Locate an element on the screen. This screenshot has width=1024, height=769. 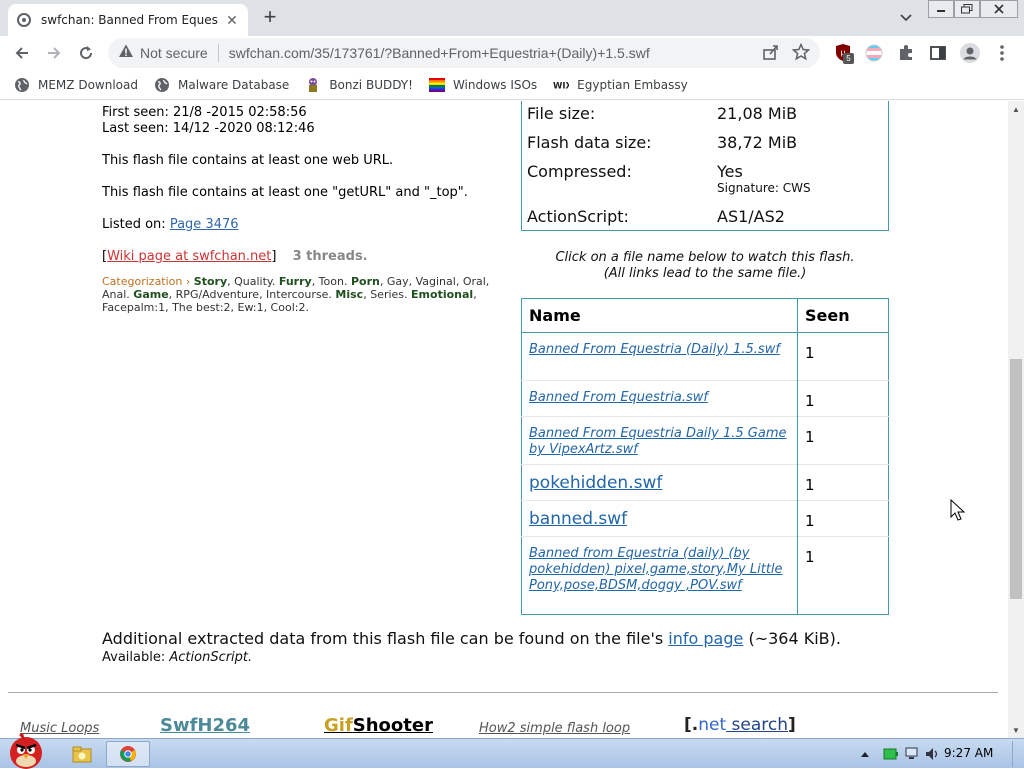
wix-icon: WIX is located at coordinates (561, 85).